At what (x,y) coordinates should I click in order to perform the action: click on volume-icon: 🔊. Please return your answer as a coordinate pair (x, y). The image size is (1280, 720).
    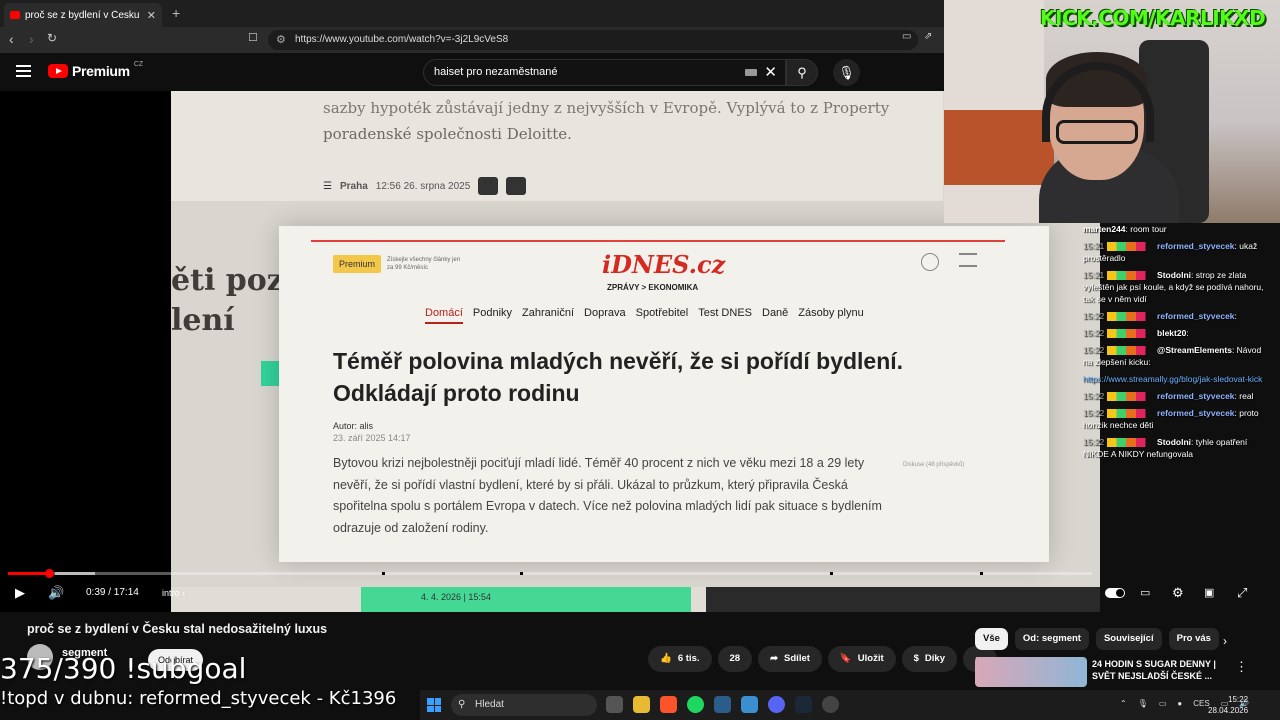
    Looking at the image, I should click on (56, 593).